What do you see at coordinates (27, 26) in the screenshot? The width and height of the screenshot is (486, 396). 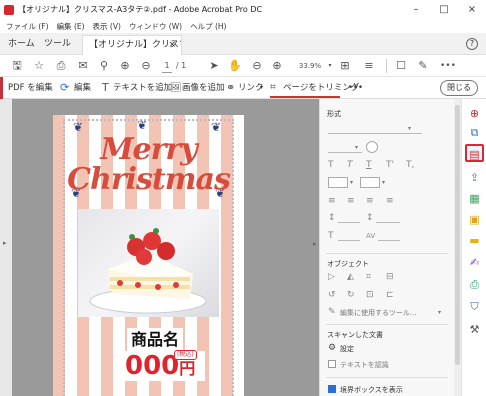 I see `menu-file: ファイル (F)` at bounding box center [27, 26].